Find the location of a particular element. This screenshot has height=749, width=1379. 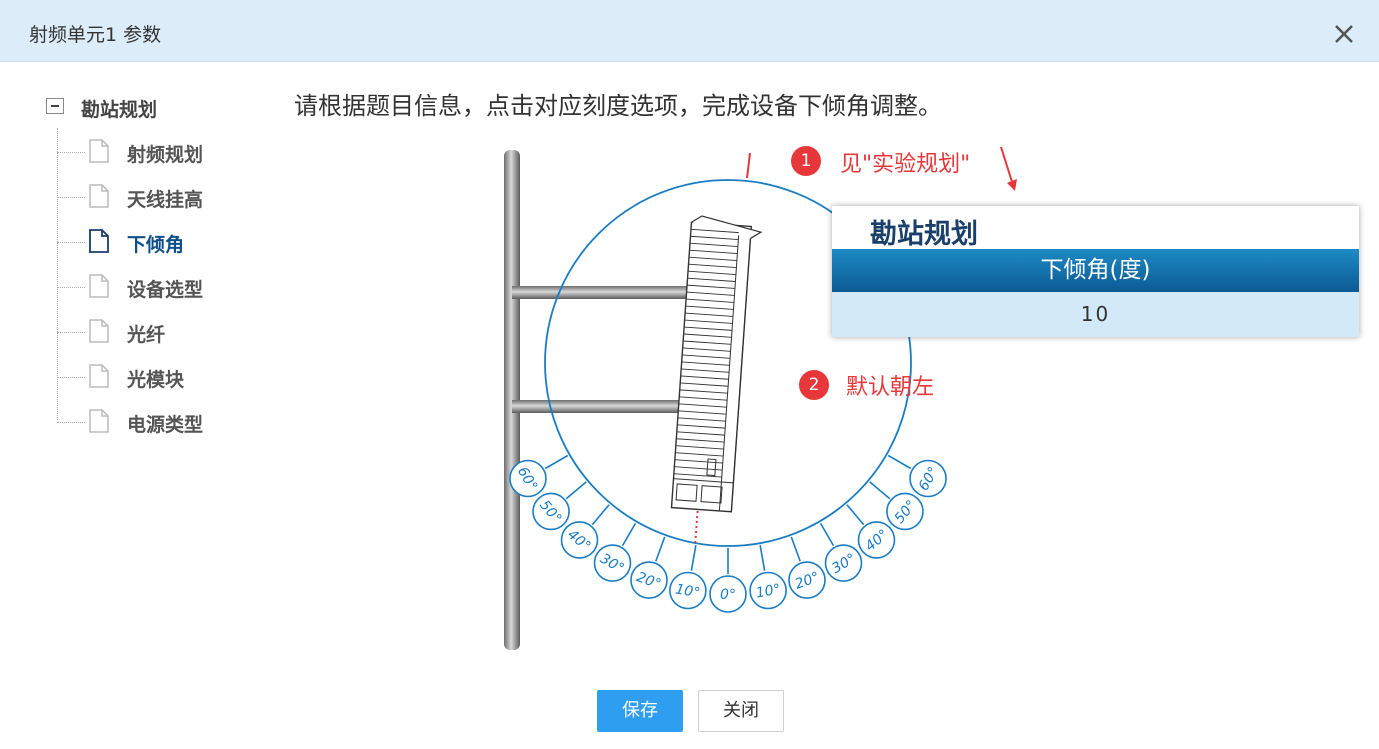

tree-root-label: 勘站规划 is located at coordinates (119, 108).